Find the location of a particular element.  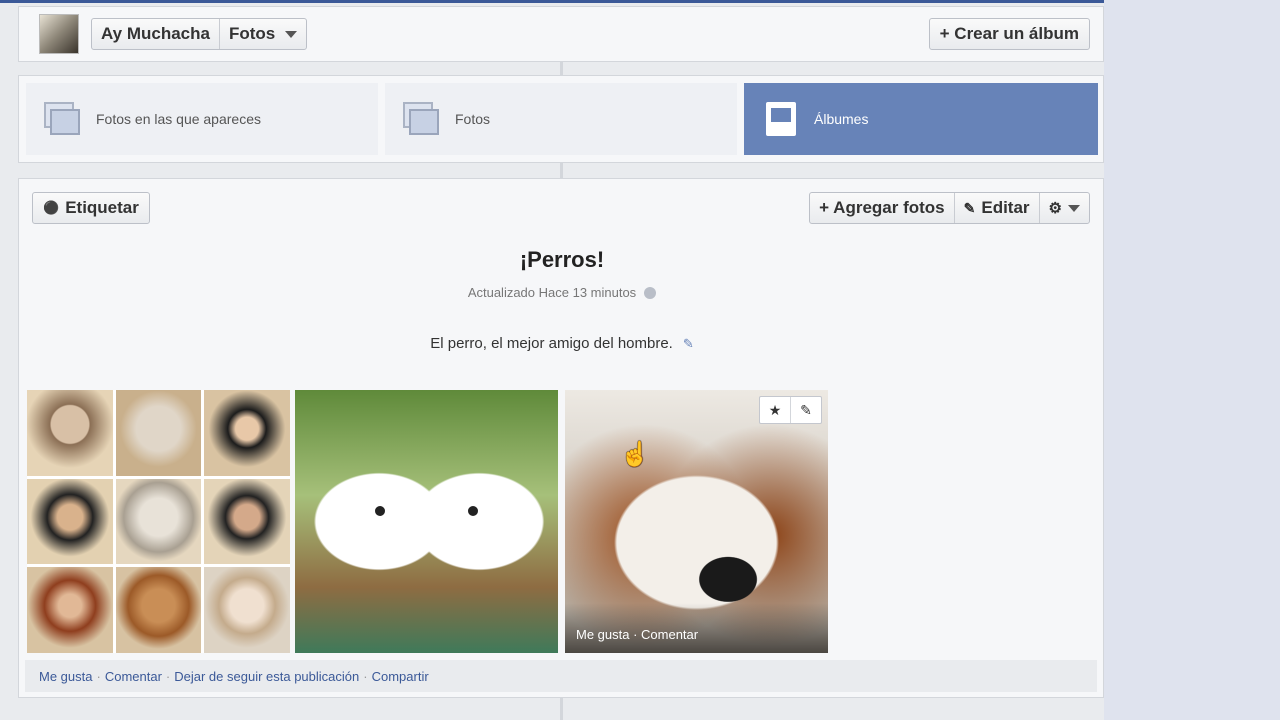

tag-button: ⚫ Etiquetar is located at coordinates (91, 208).